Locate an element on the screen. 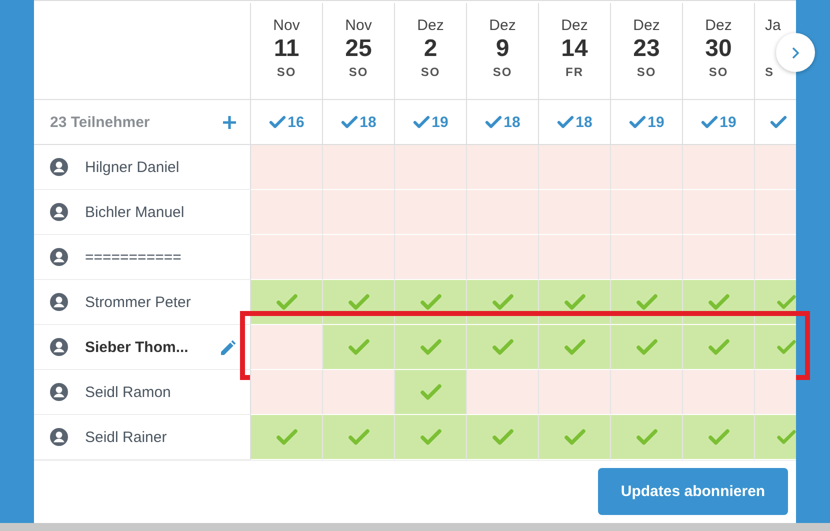 The image size is (830, 531). participant-name: Bichler Manuel is located at coordinates (135, 212).